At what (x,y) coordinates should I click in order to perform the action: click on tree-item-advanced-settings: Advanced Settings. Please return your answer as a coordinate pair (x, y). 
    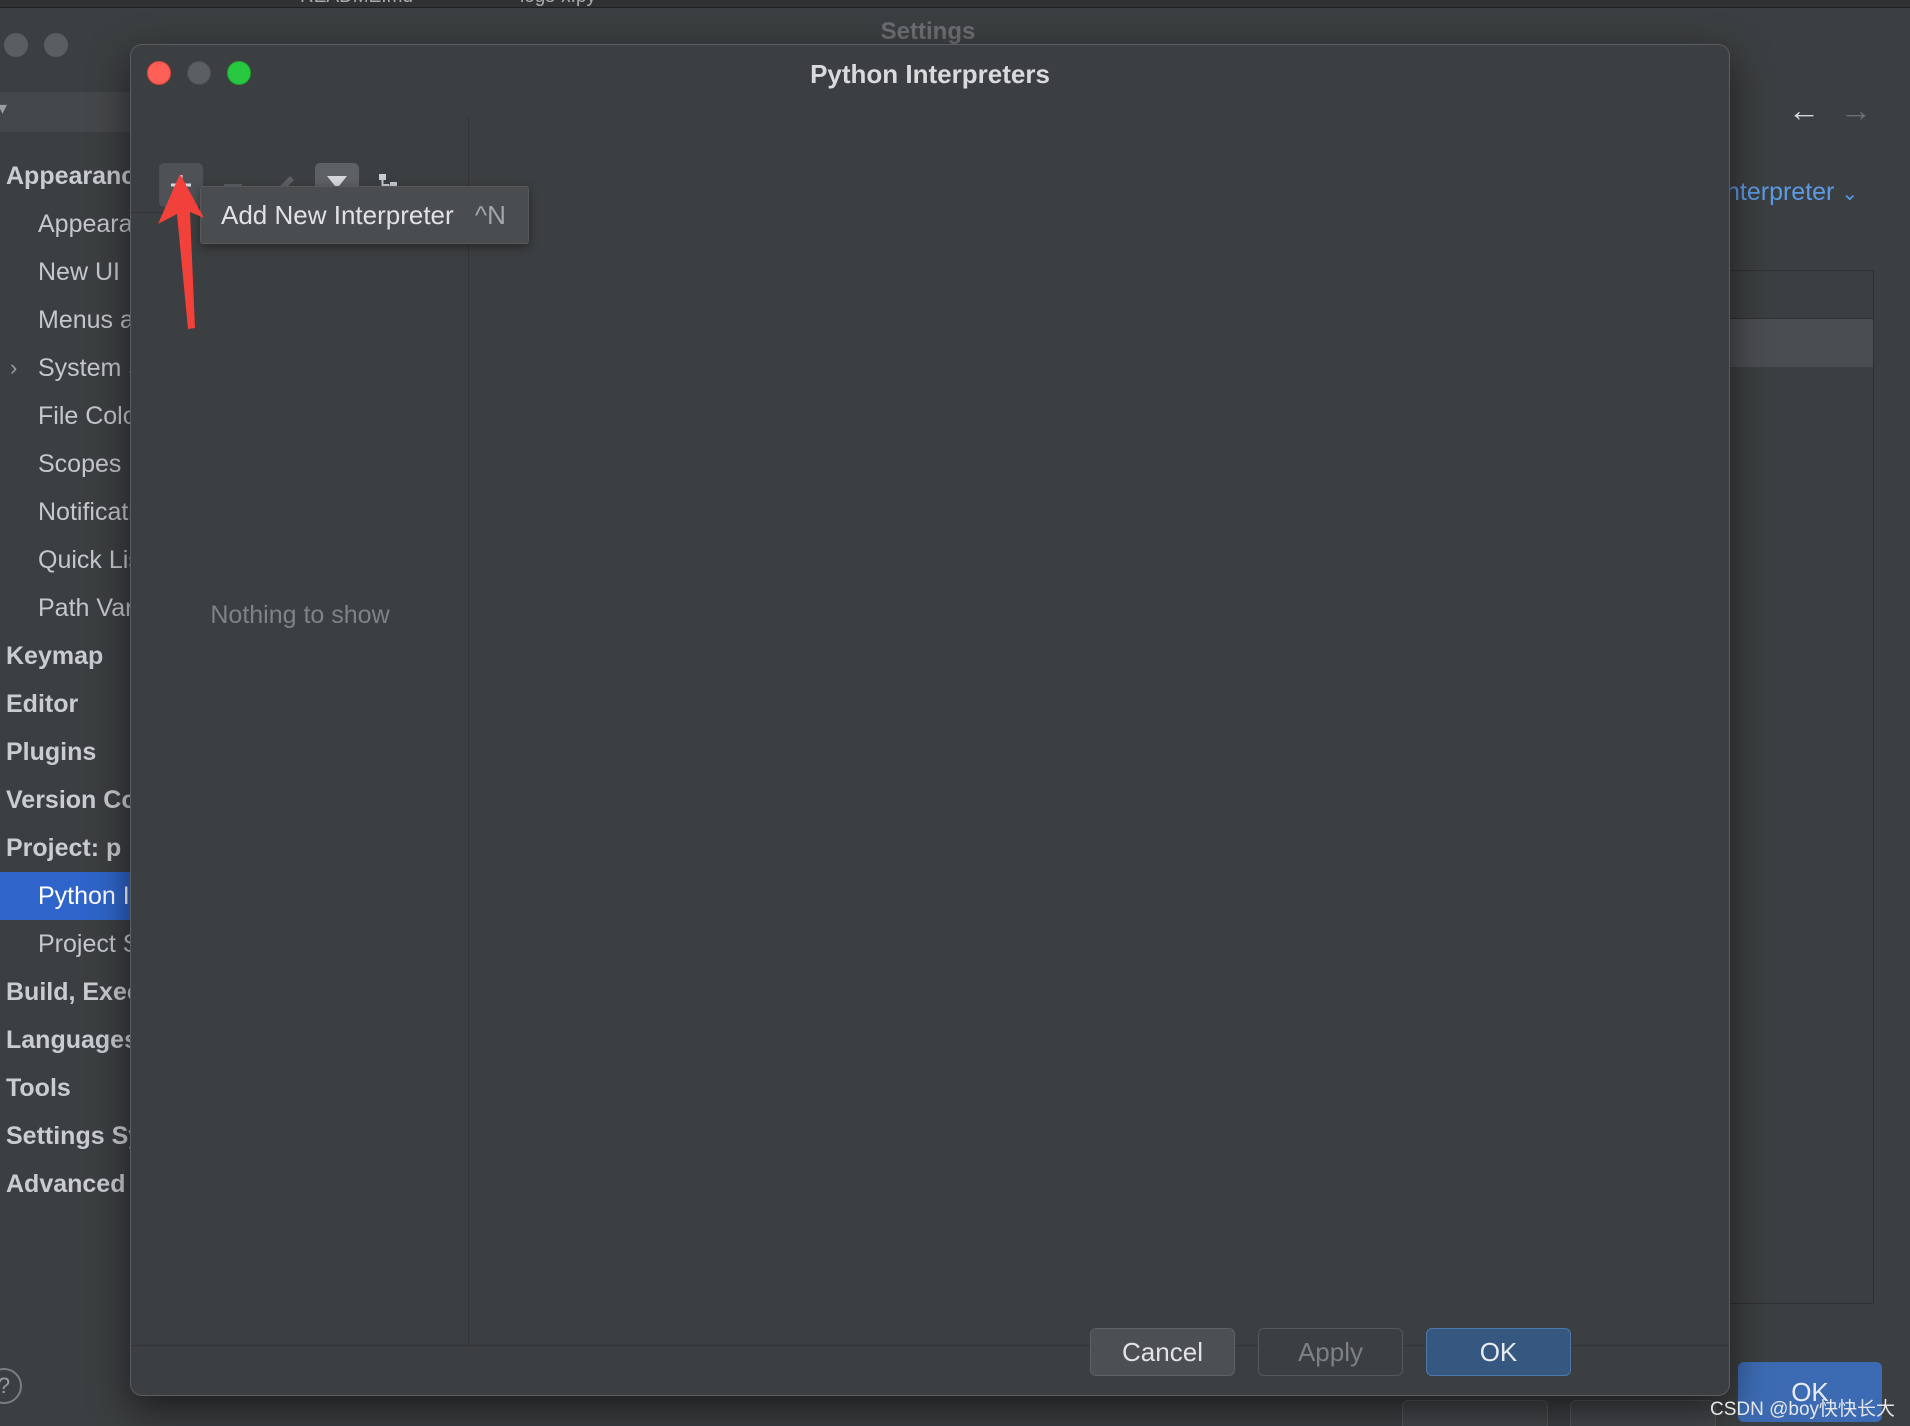
    Looking at the image, I should click on (66, 1184).